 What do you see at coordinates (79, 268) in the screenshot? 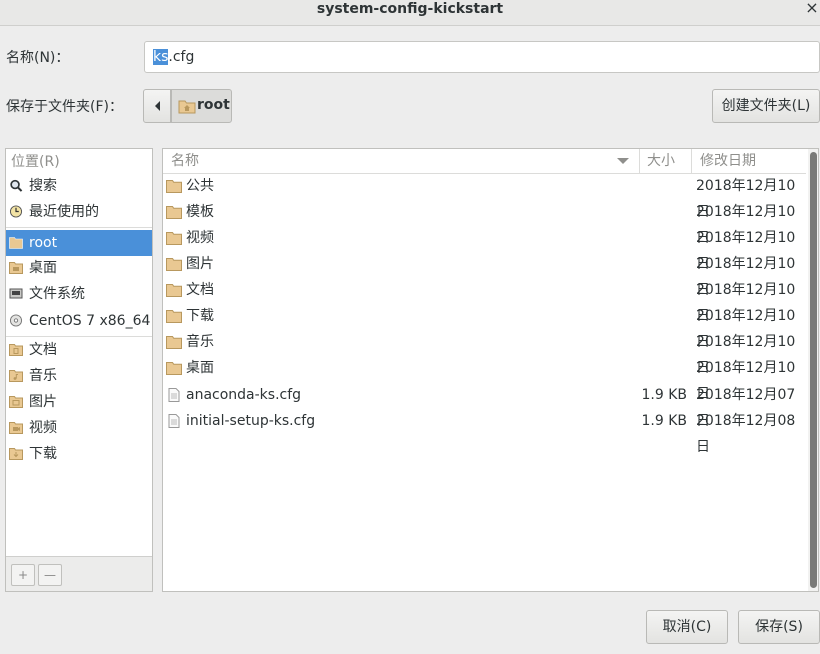
I see `place-item-desktop: 桌面` at bounding box center [79, 268].